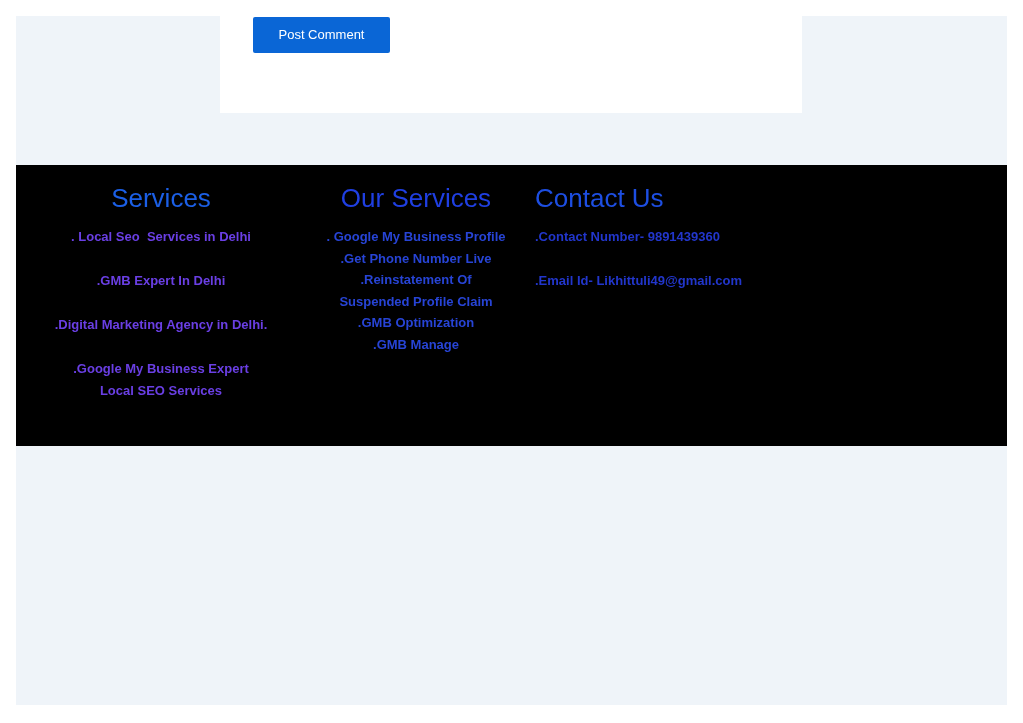 The width and height of the screenshot is (1023, 723). What do you see at coordinates (599, 198) in the screenshot?
I see `column-heading: Contact Us` at bounding box center [599, 198].